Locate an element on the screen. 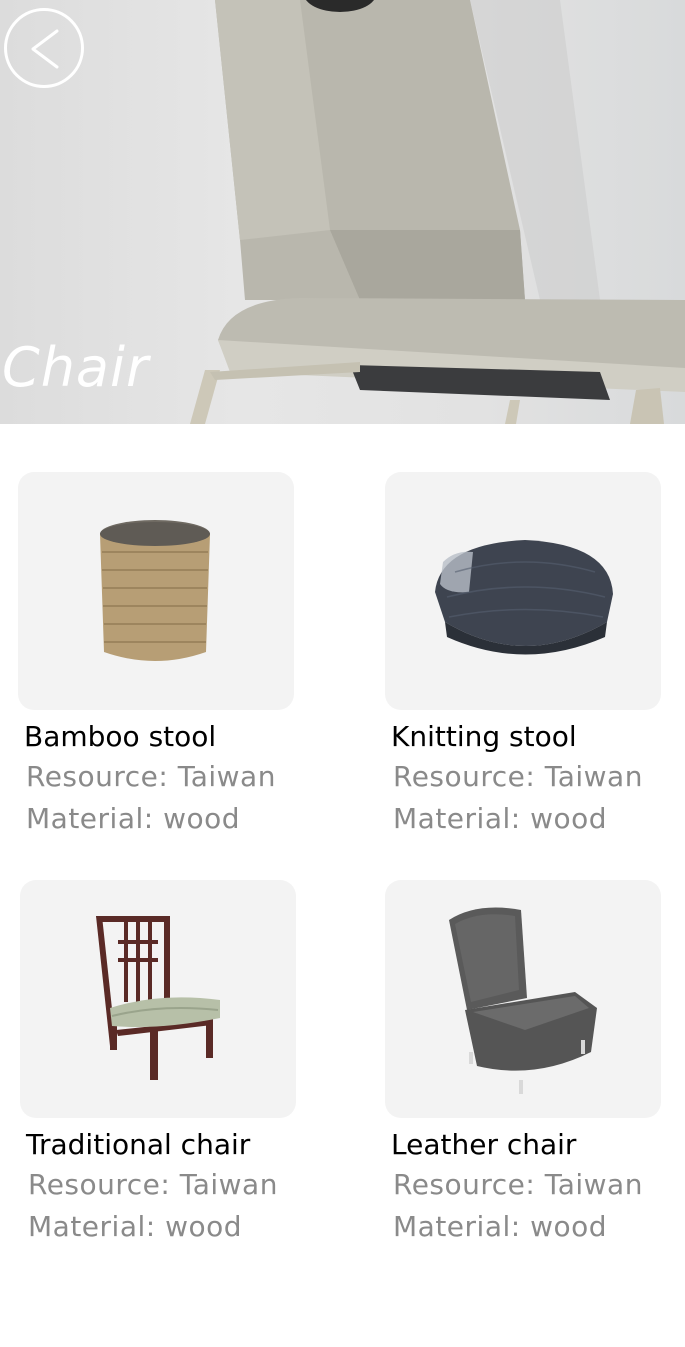  back-button is located at coordinates (44, 48).